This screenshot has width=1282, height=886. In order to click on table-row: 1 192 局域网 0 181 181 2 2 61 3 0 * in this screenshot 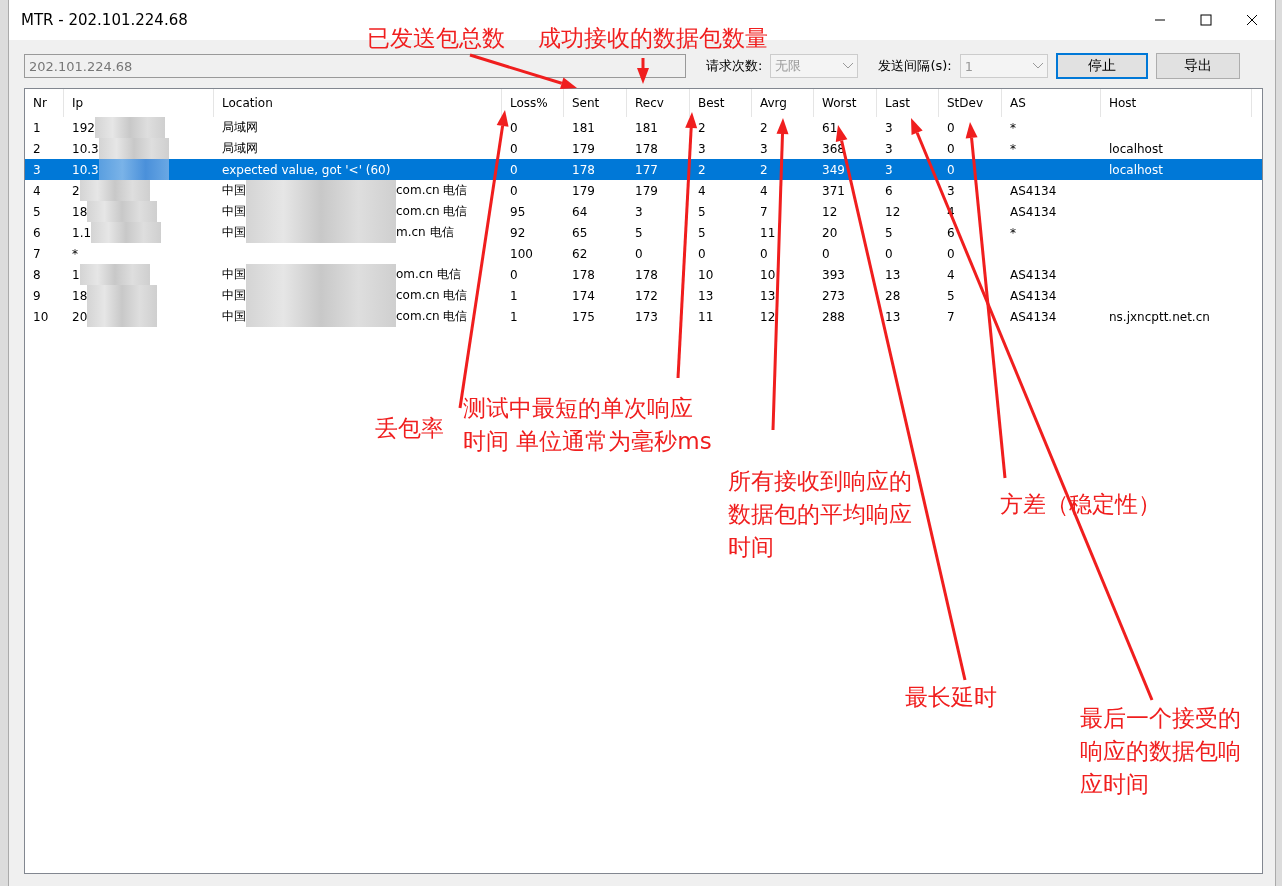, I will do `click(643, 127)`.